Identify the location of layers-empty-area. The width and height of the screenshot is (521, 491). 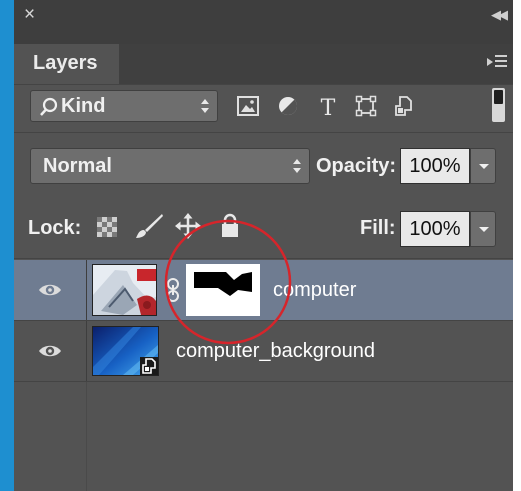
(86, 436).